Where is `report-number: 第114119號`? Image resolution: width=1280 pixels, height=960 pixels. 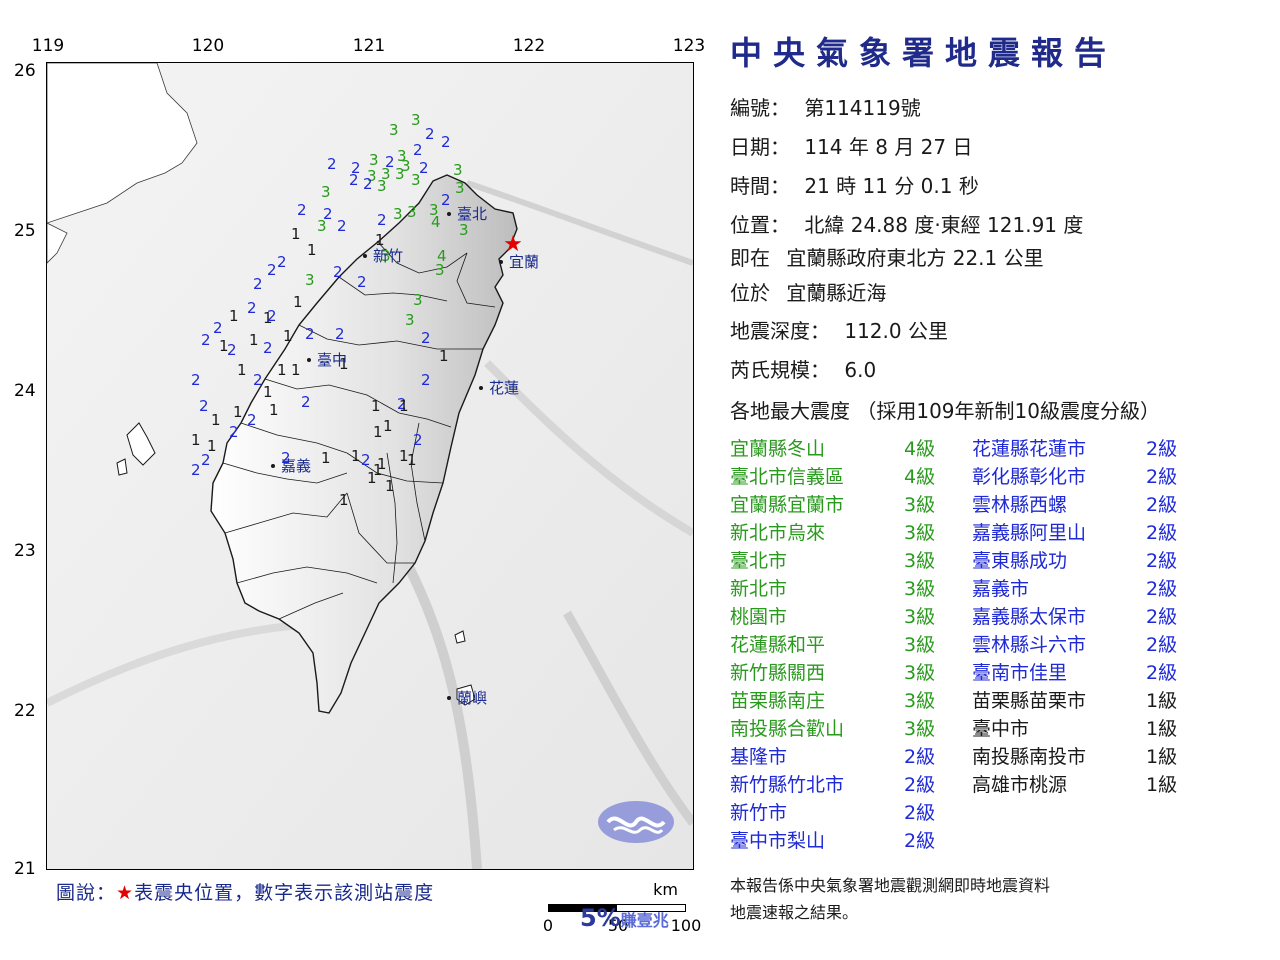 report-number: 第114119號 is located at coordinates (862, 108).